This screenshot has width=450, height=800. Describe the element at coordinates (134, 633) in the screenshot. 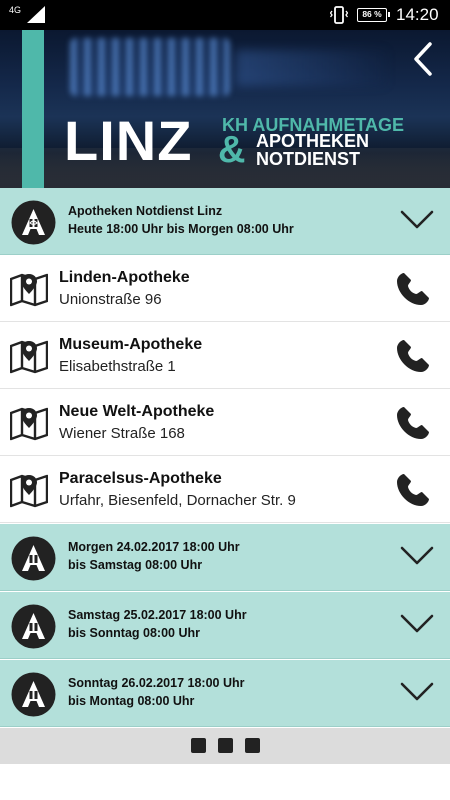

I see `section-subtitle: bis Sonntag 08:00 Uhr` at that location.